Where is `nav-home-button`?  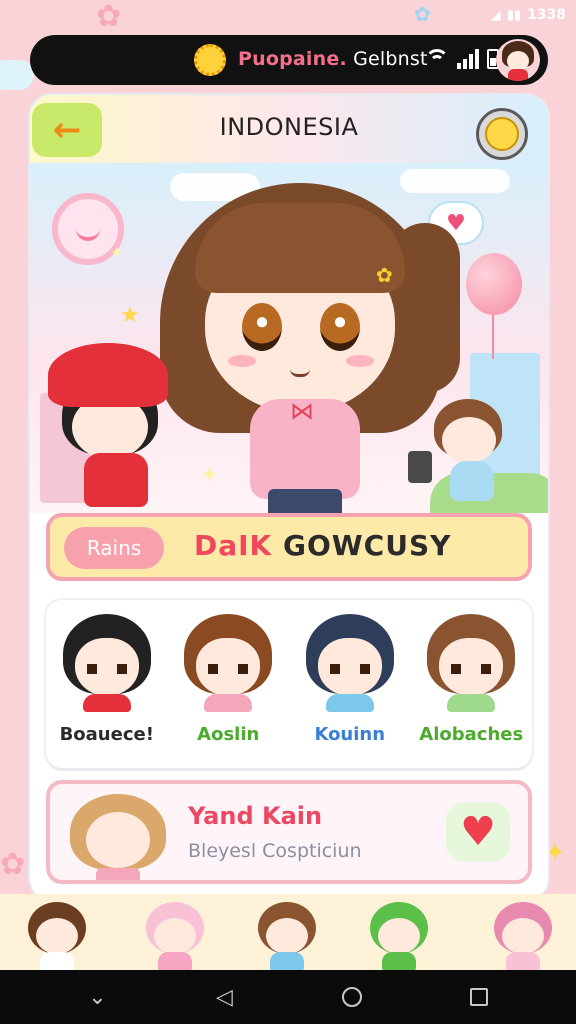 nav-home-button is located at coordinates (352, 997).